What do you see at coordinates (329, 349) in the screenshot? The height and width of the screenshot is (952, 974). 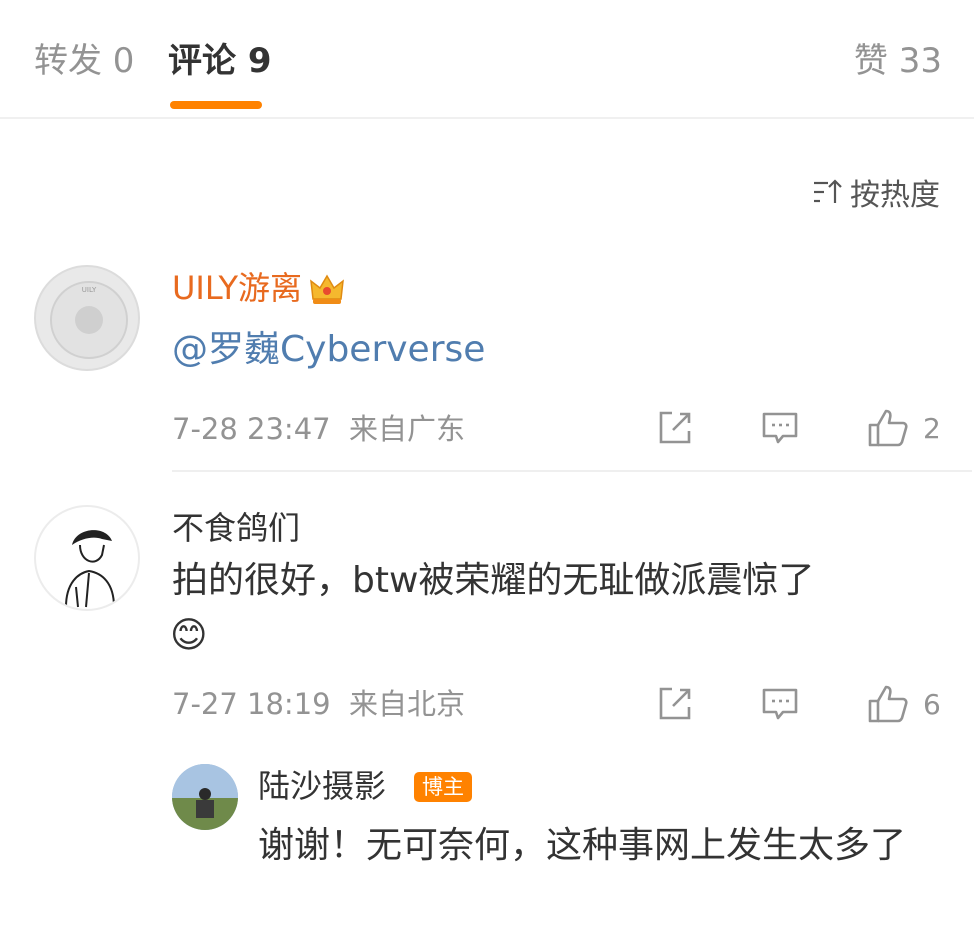 I see `comment-text: @罗巍Cyberverse` at bounding box center [329, 349].